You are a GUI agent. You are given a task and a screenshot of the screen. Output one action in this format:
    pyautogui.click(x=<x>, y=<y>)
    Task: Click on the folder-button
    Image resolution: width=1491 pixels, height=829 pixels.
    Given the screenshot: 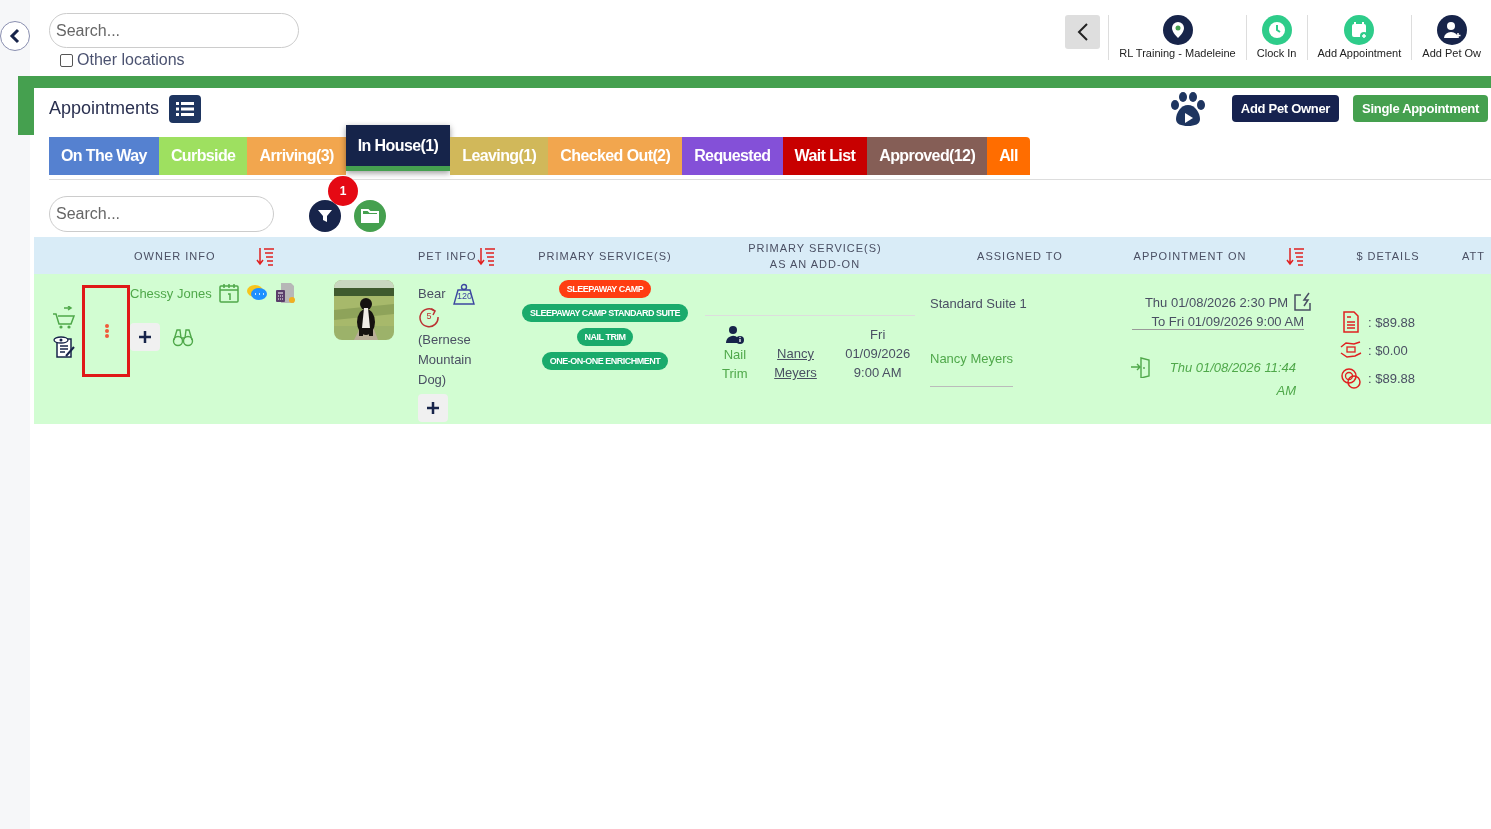 What is the action you would take?
    pyautogui.click(x=370, y=215)
    